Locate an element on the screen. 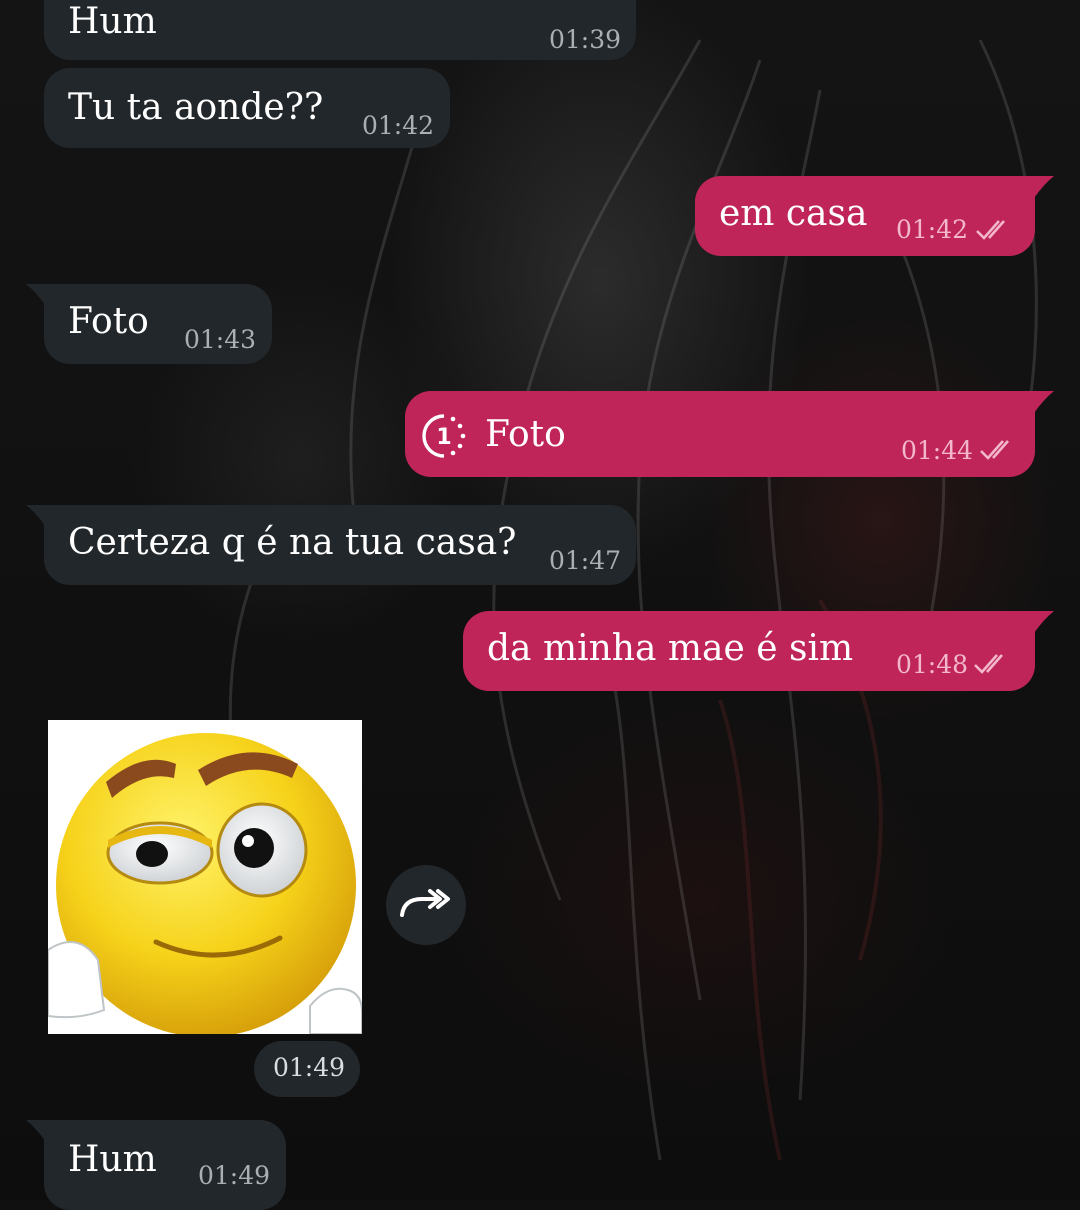 This screenshot has height=1210, width=1080. message-text: Certeza q é na tua casa? is located at coordinates (292, 542).